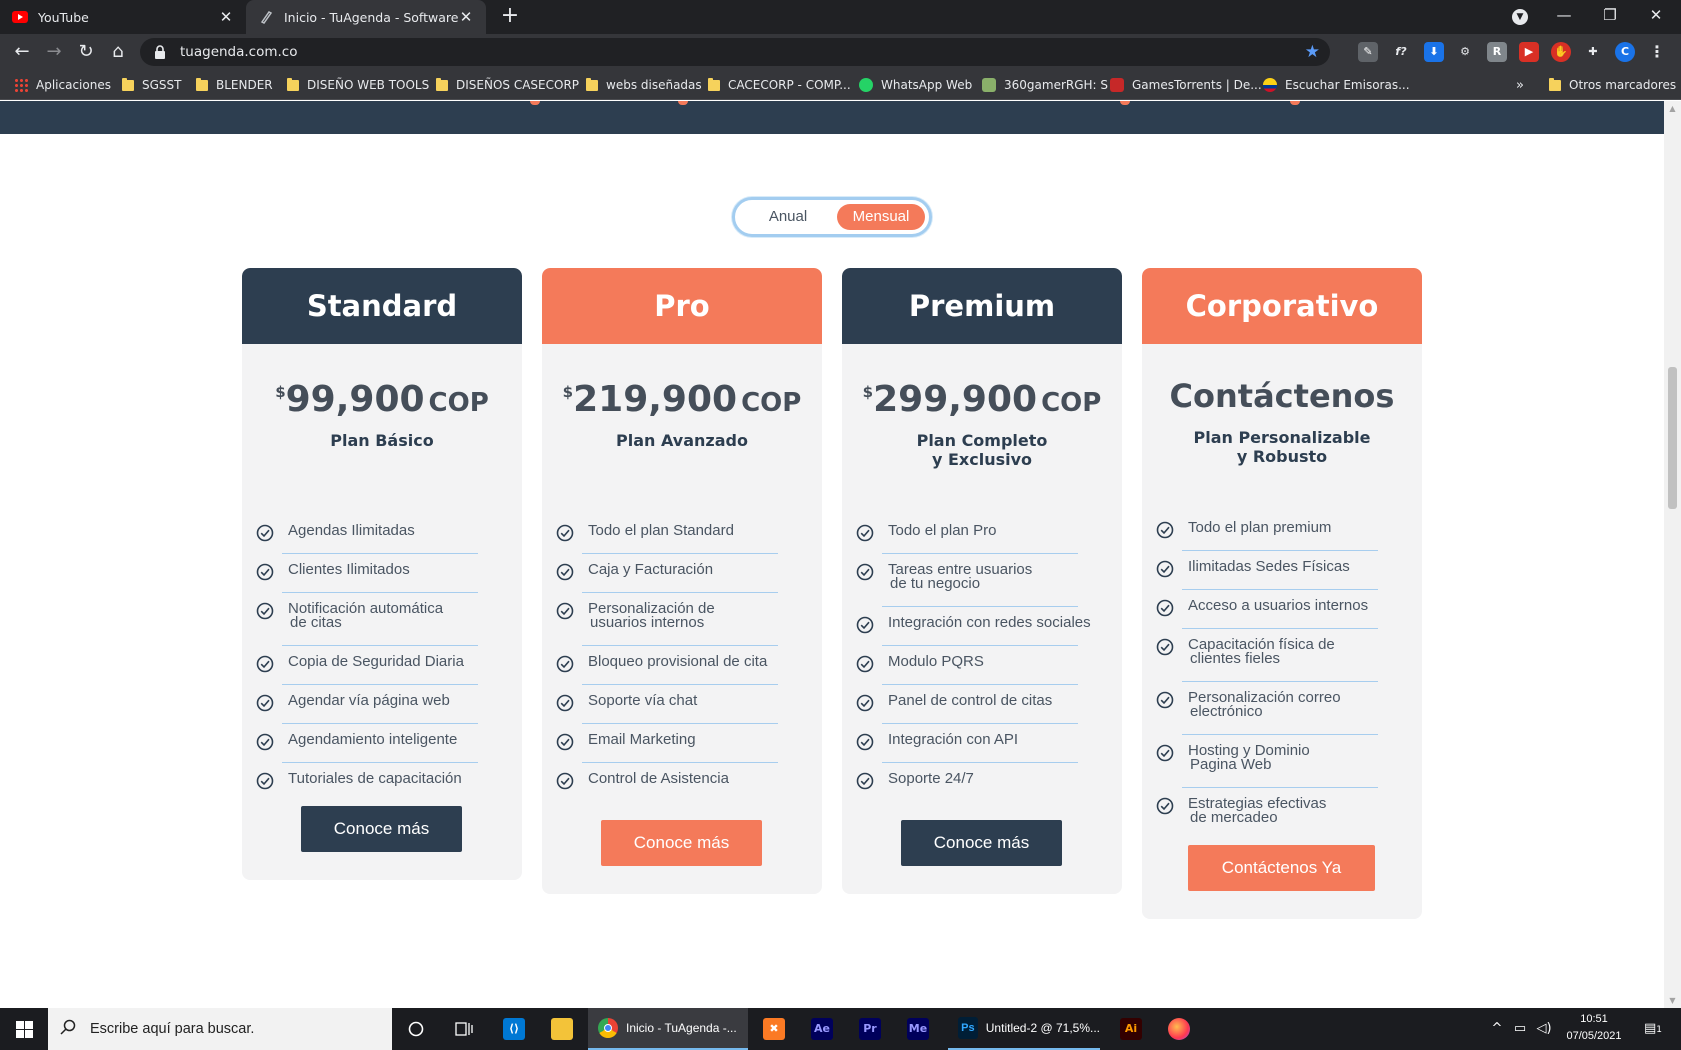 The width and height of the screenshot is (1681, 1050). Describe the element at coordinates (1610, 17) in the screenshot. I see `restore-icon: ❐` at that location.